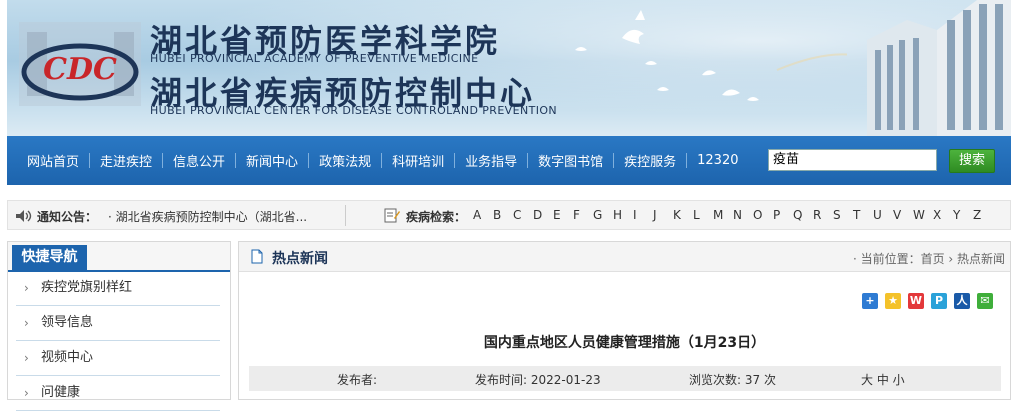  I want to click on letter-link: J, so click(663, 215).